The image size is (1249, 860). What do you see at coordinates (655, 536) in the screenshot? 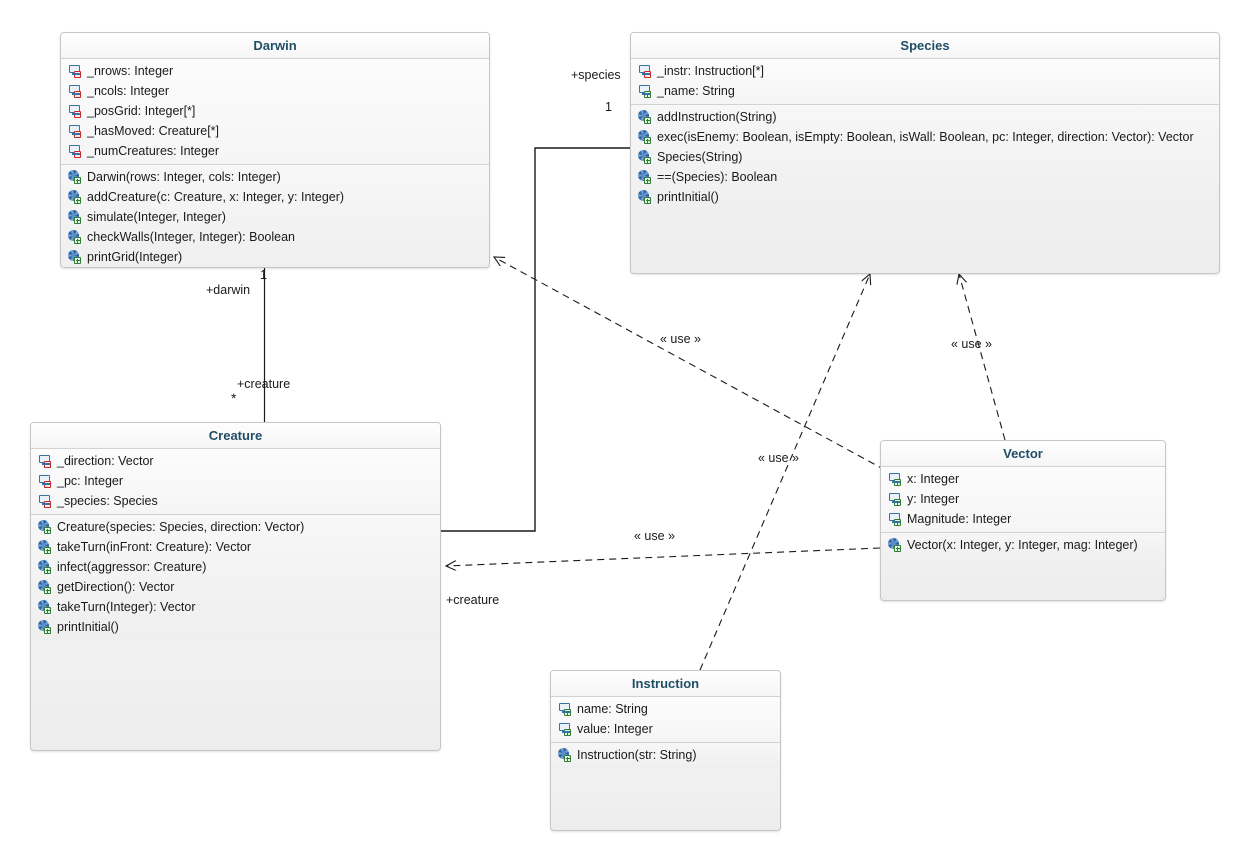
I see `label-use-creature-vector: « use »` at bounding box center [655, 536].